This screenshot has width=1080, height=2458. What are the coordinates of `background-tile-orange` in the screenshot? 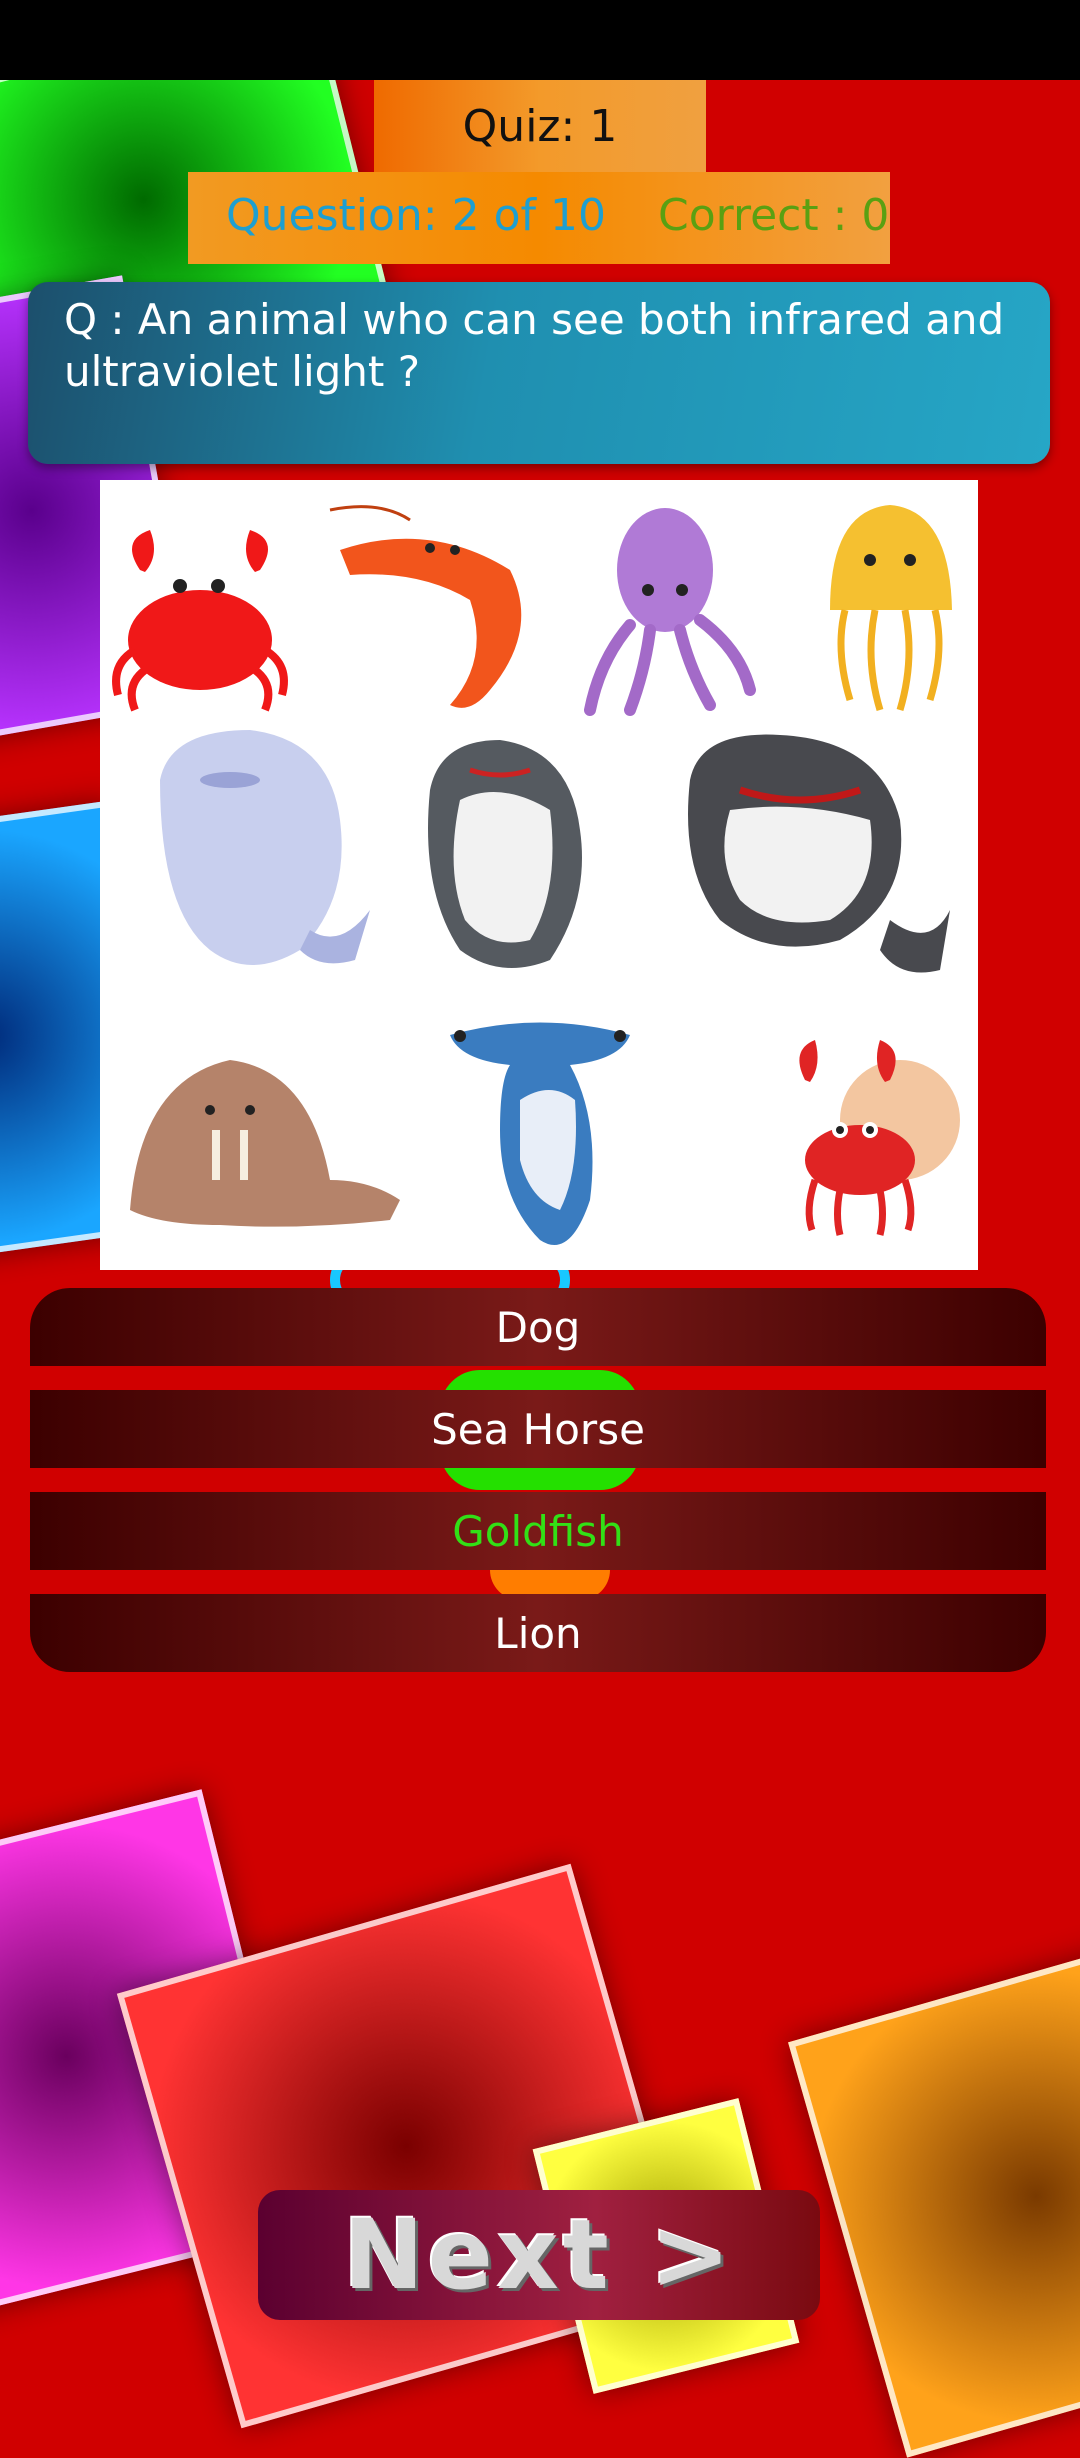 It's located at (934, 2196).